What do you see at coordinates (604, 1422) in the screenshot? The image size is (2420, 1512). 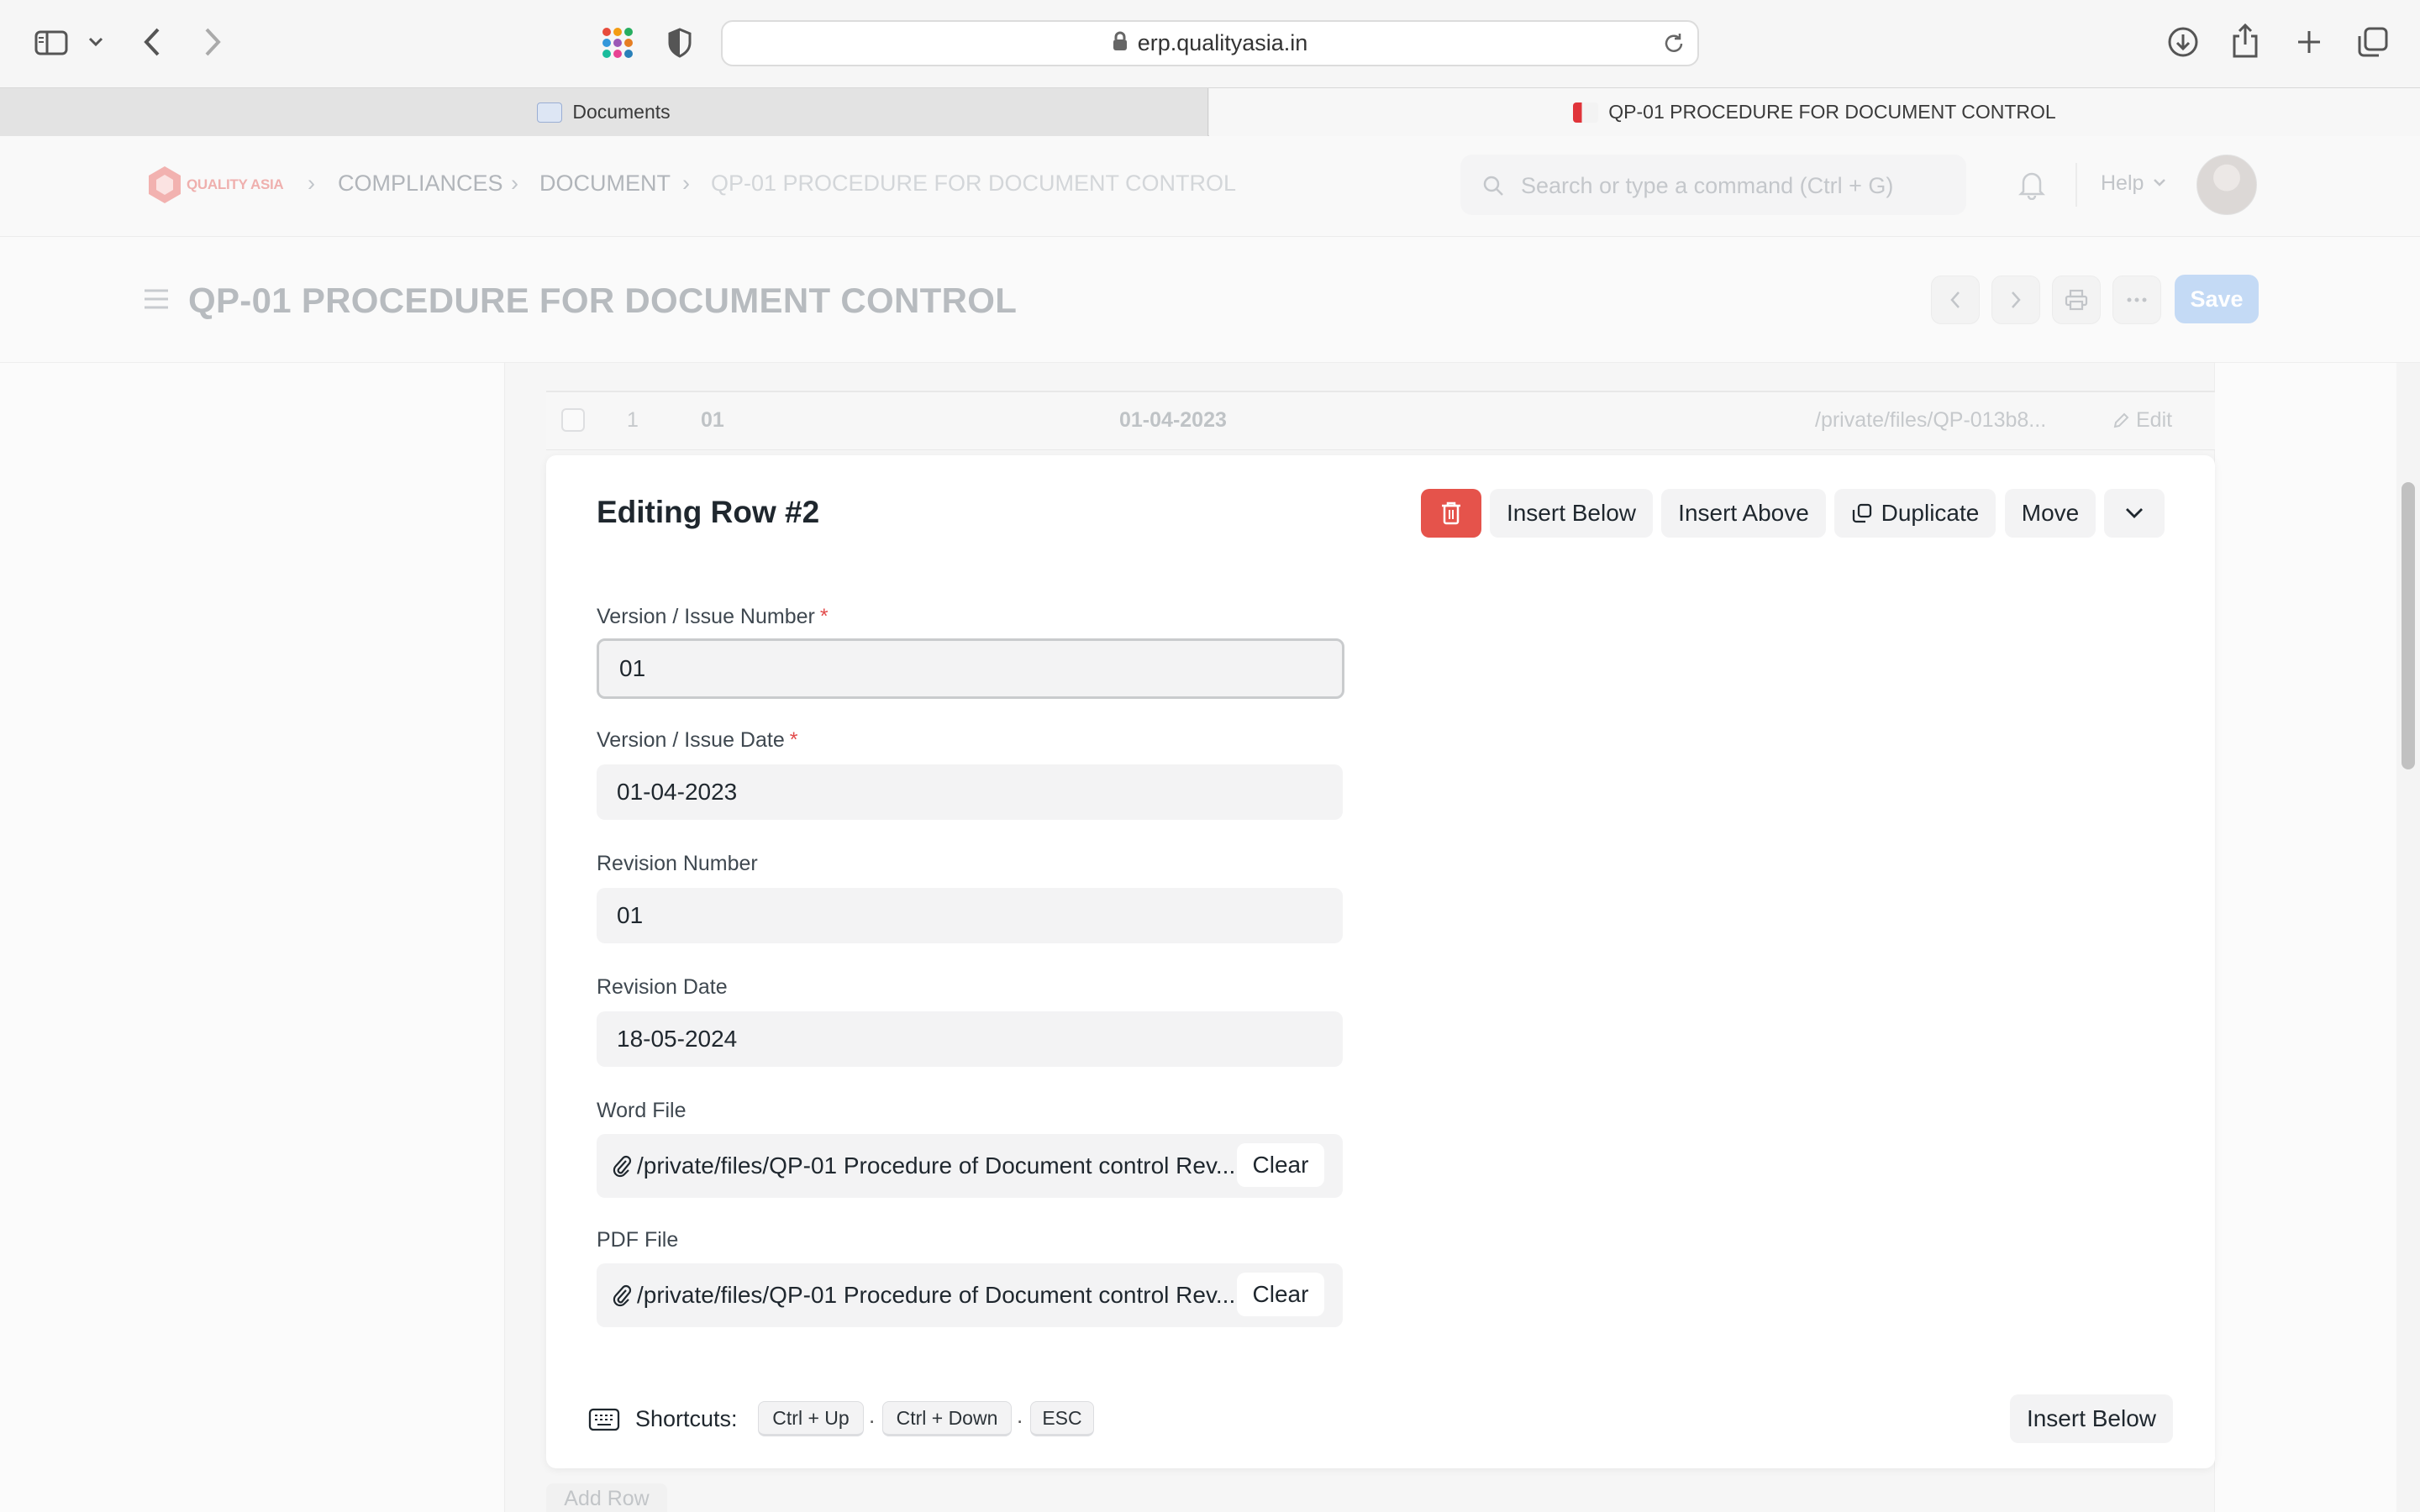 I see `keyboard-icon` at bounding box center [604, 1422].